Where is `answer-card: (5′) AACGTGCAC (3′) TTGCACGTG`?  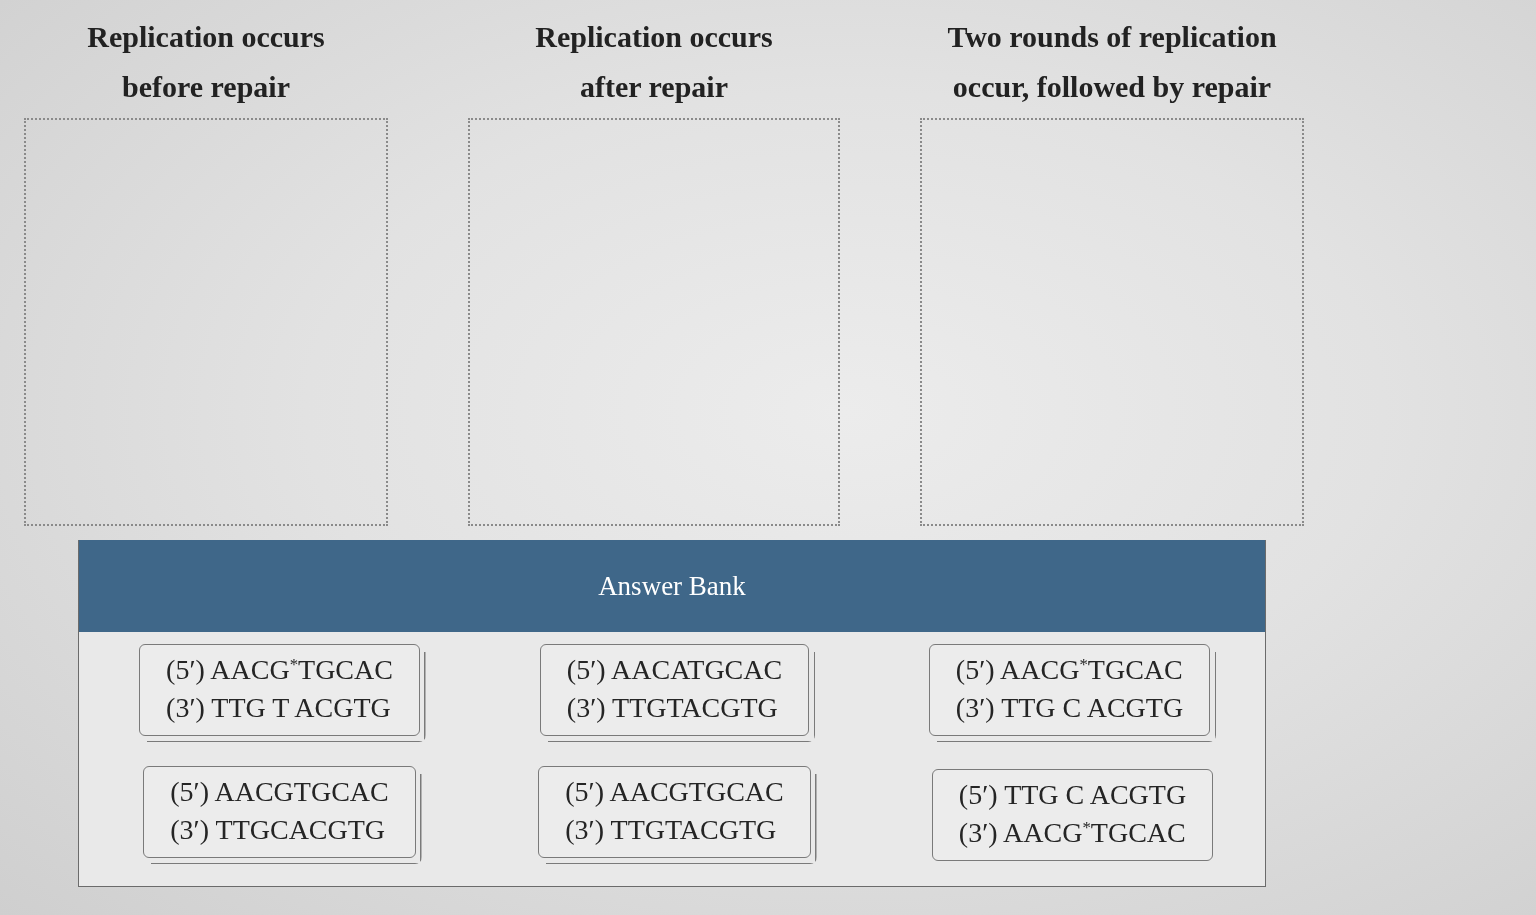 answer-card: (5′) AACGTGCAC (3′) TTGCACGTG is located at coordinates (282, 815).